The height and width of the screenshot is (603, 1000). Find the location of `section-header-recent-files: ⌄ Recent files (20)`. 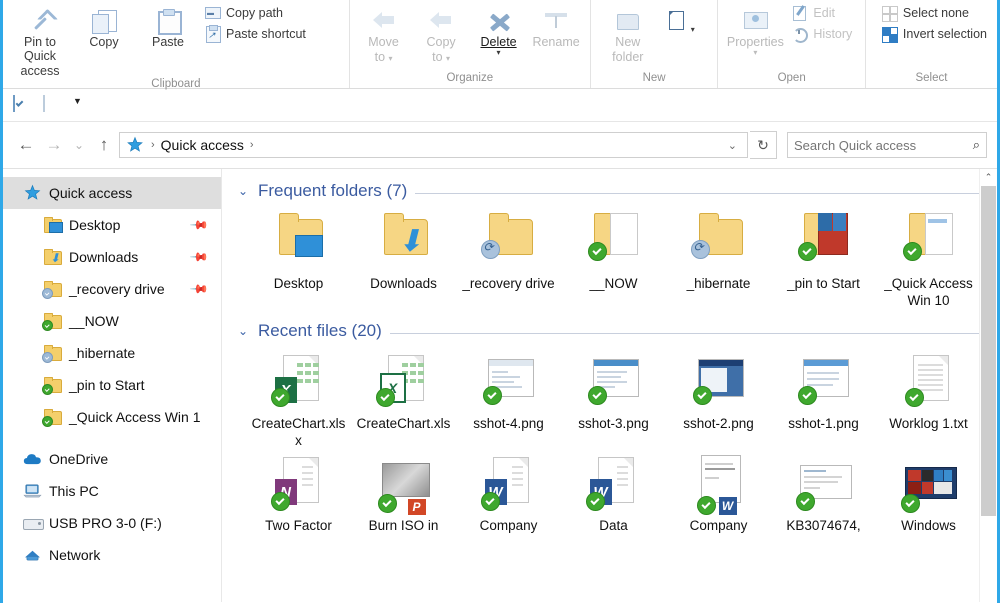

section-header-recent-files: ⌄ Recent files (20) is located at coordinates (613, 328).